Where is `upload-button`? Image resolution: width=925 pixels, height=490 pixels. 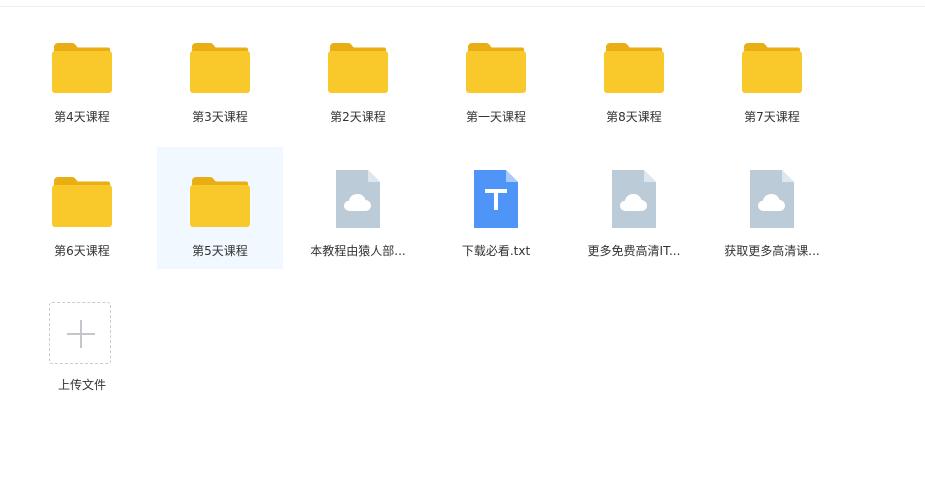
upload-button is located at coordinates (80, 333).